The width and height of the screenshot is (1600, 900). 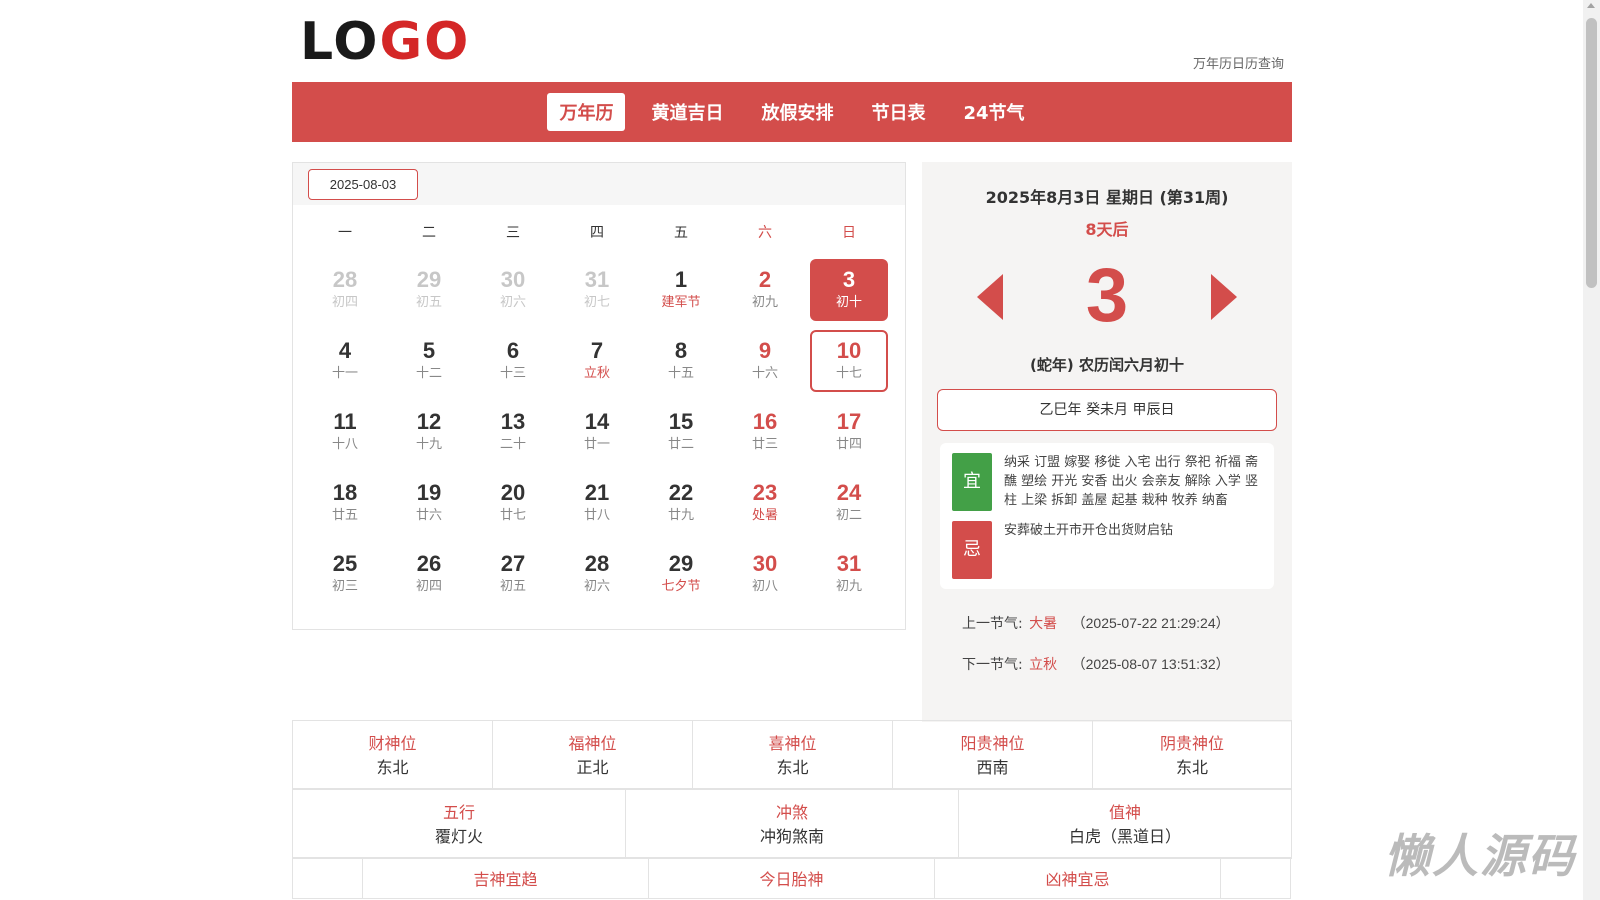 What do you see at coordinates (1591, 5) in the screenshot?
I see `scroll-up-icon` at bounding box center [1591, 5].